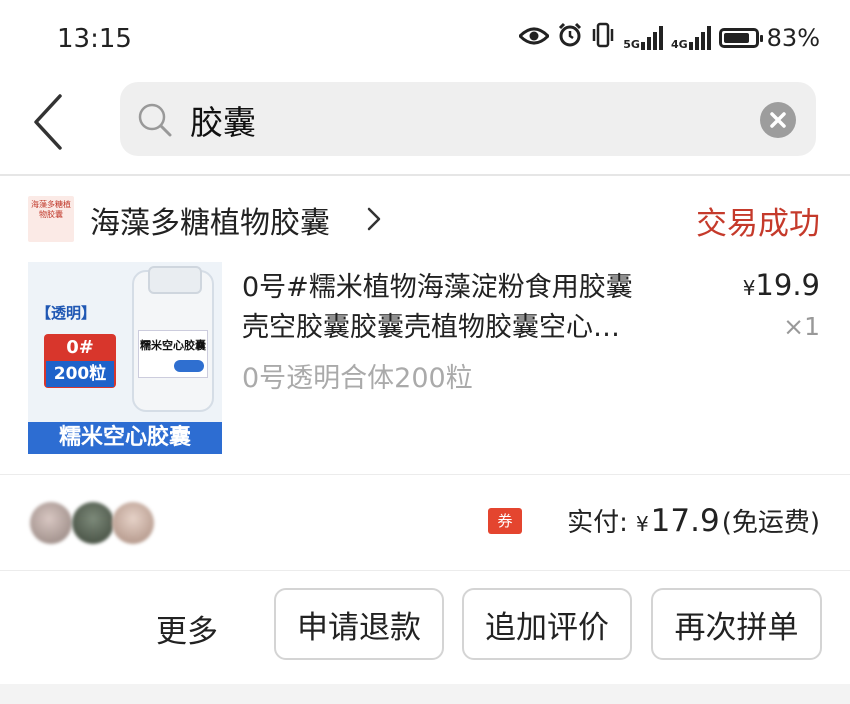 The height and width of the screenshot is (704, 850). What do you see at coordinates (66, 313) in the screenshot?
I see `image-tag: 【透明】` at bounding box center [66, 313].